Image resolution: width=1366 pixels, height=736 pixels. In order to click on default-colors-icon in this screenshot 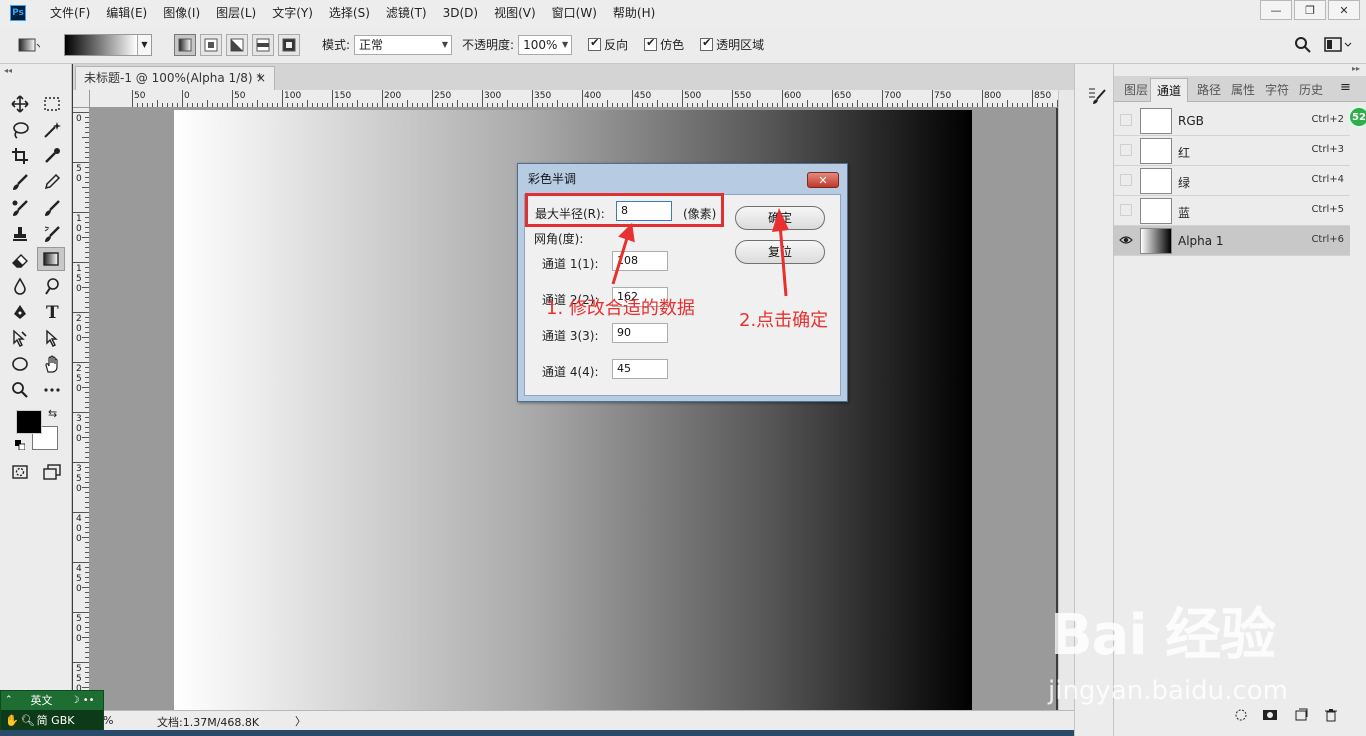, I will do `click(20, 445)`.